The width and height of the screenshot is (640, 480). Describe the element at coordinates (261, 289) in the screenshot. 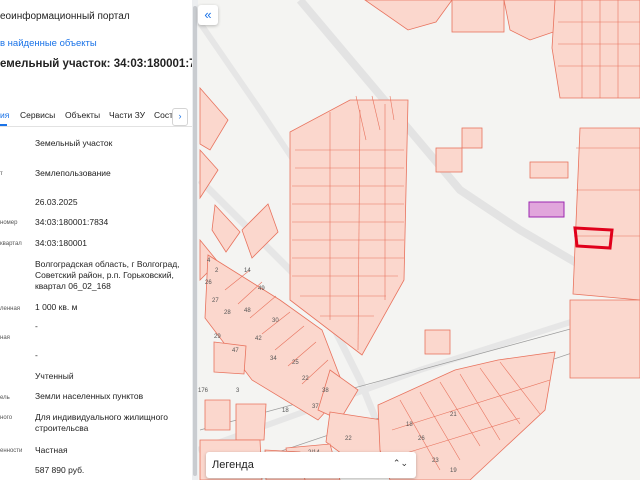

I see `parcel-number: 49` at that location.